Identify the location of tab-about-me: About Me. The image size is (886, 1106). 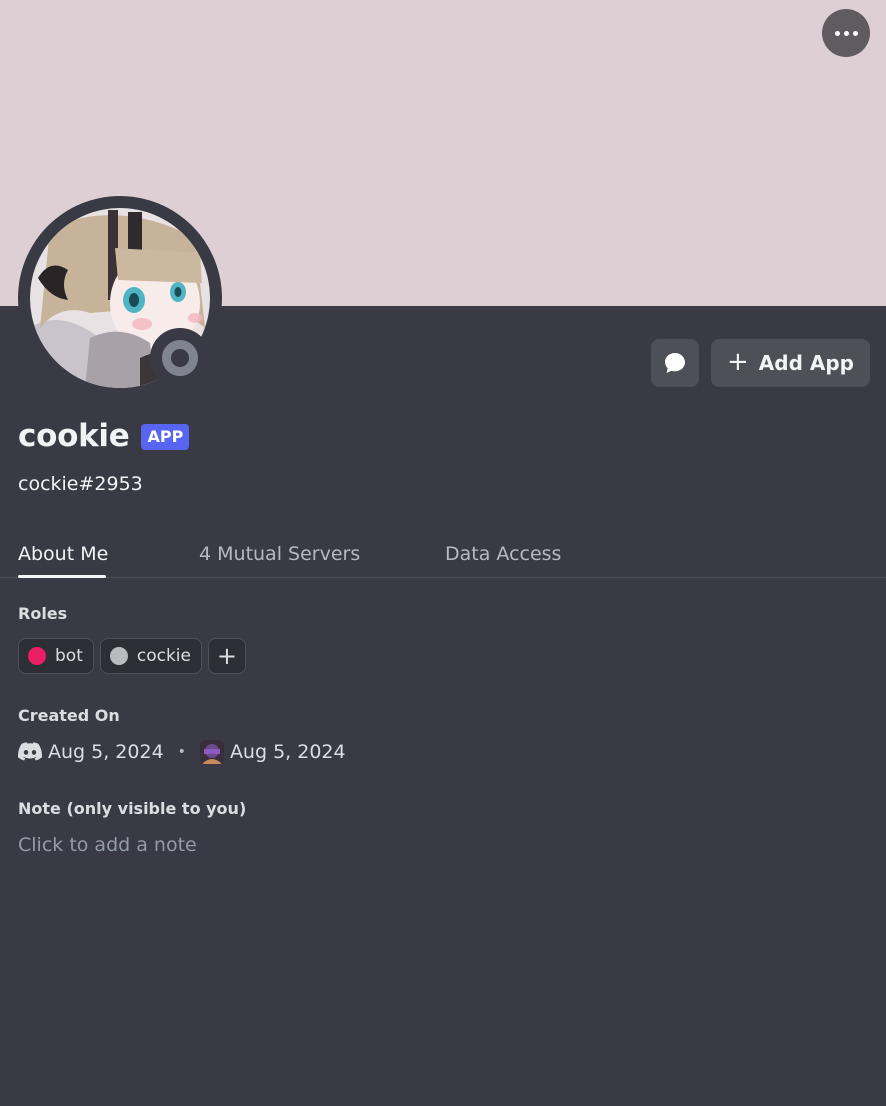
(63, 554).